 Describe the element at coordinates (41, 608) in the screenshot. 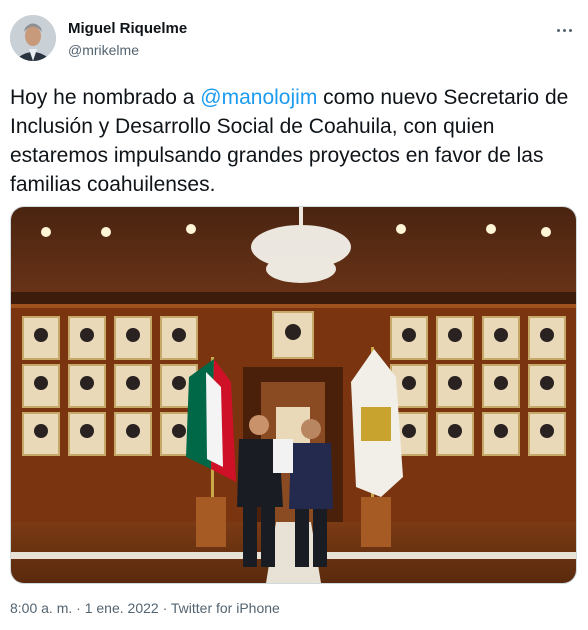

I see `tweet-time: 8:00 a. m.` at that location.